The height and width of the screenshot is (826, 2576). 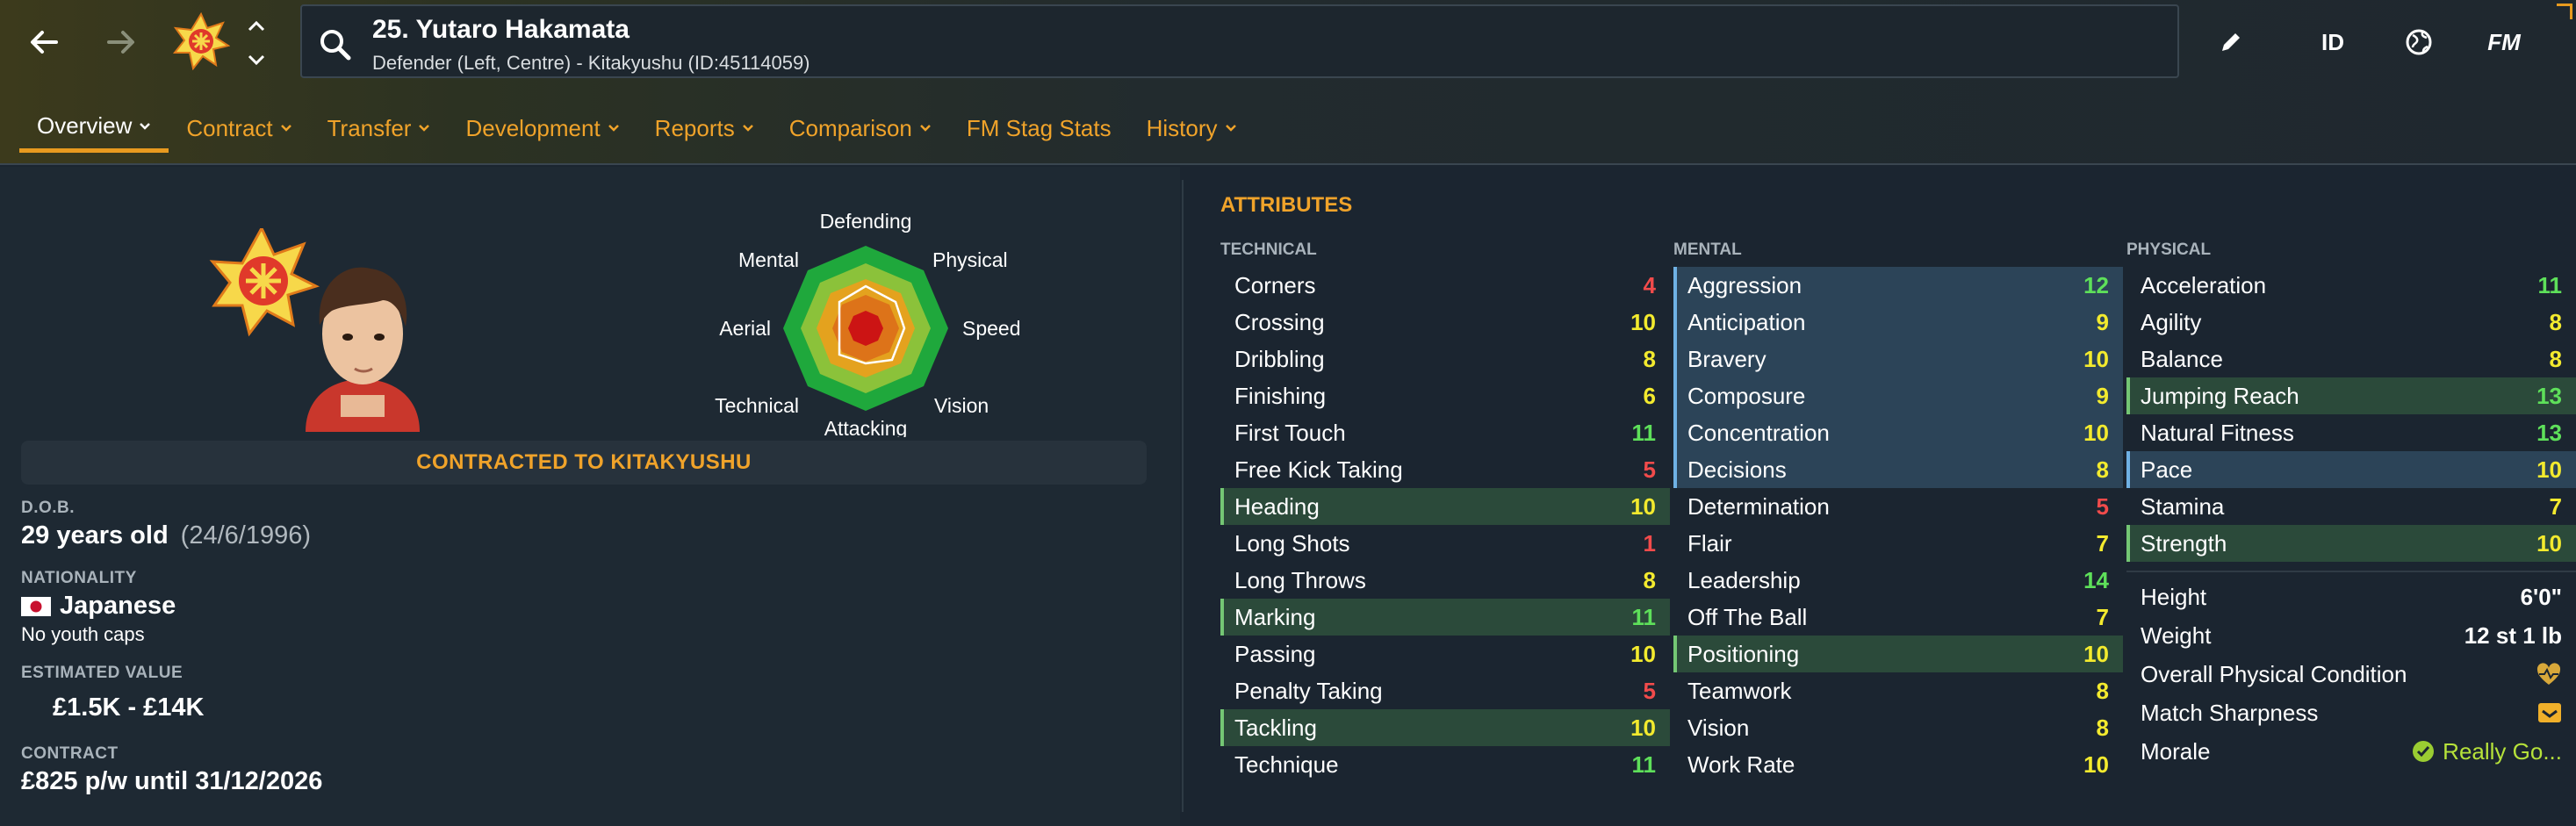 What do you see at coordinates (1746, 322) in the screenshot?
I see `attribute-name: Anticipation` at bounding box center [1746, 322].